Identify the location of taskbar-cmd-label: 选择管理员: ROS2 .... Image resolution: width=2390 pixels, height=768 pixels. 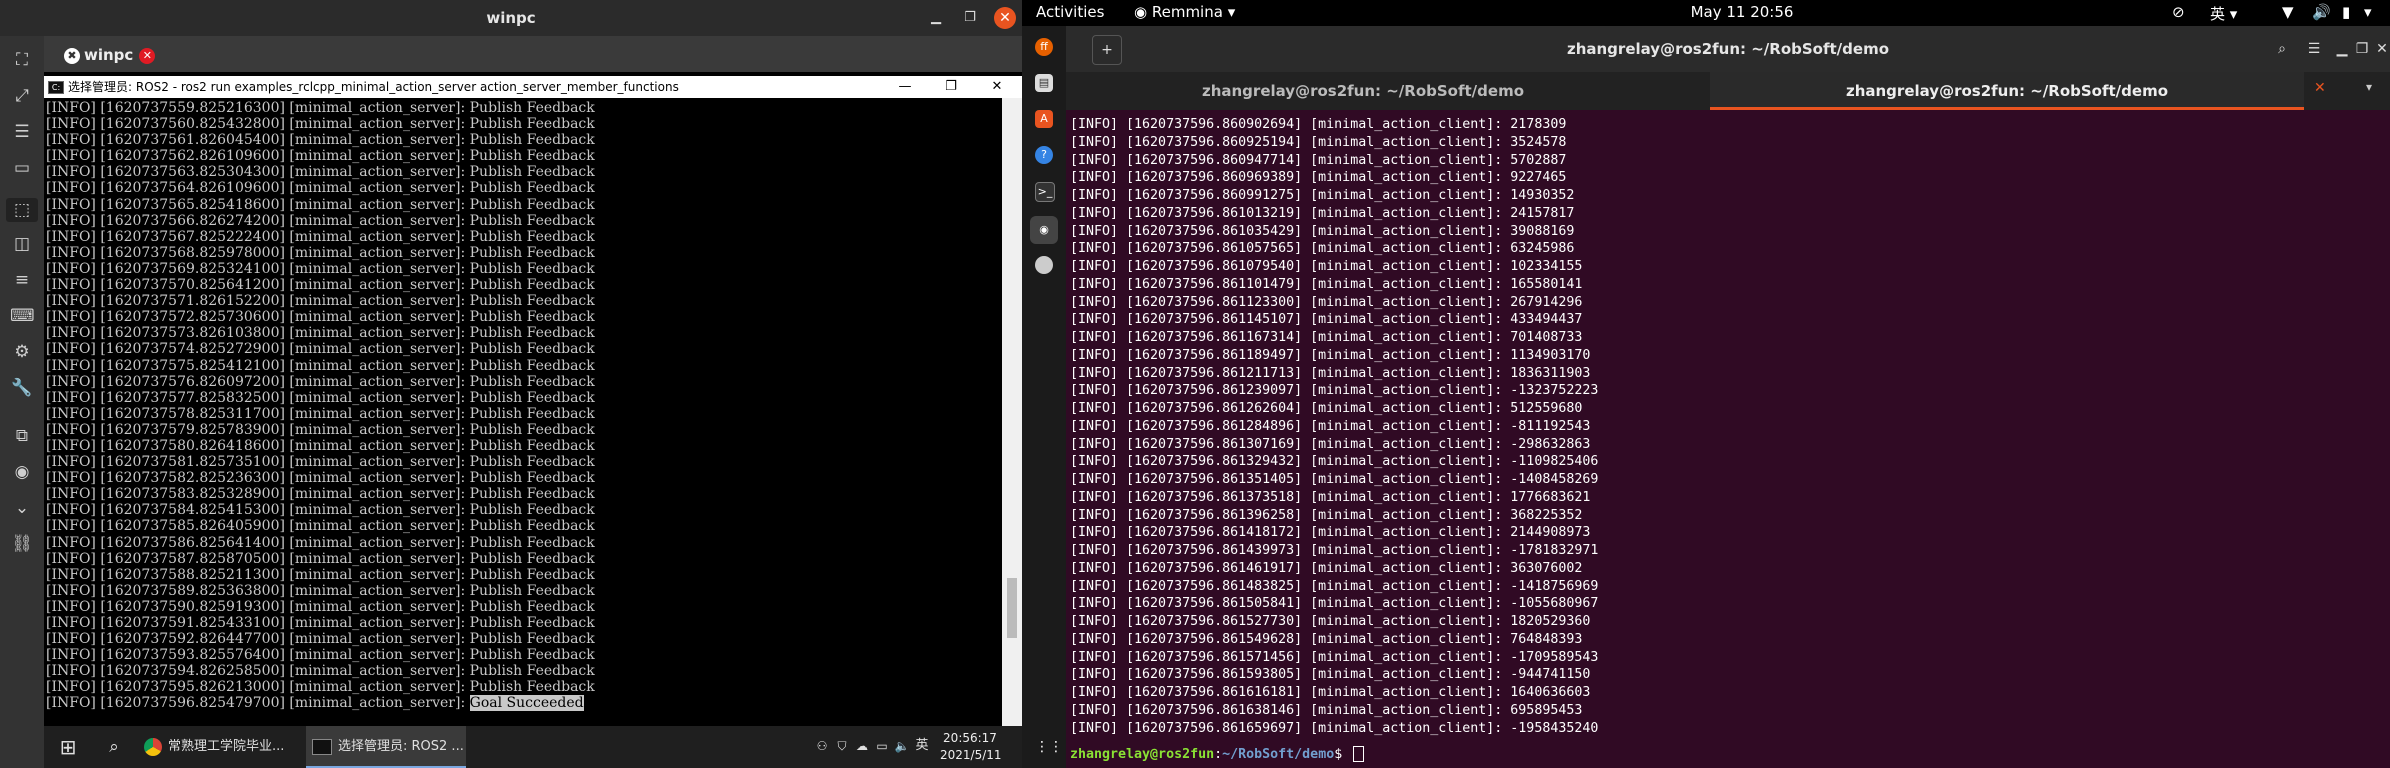
(401, 746).